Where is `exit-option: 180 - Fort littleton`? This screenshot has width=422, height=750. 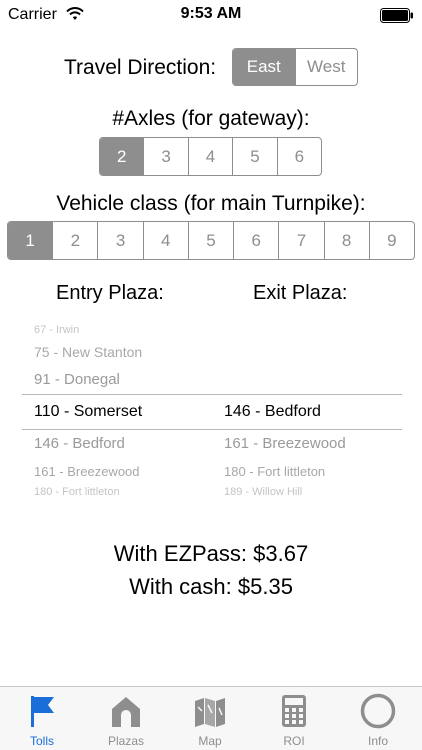
exit-option: 180 - Fort littleton is located at coordinates (274, 471).